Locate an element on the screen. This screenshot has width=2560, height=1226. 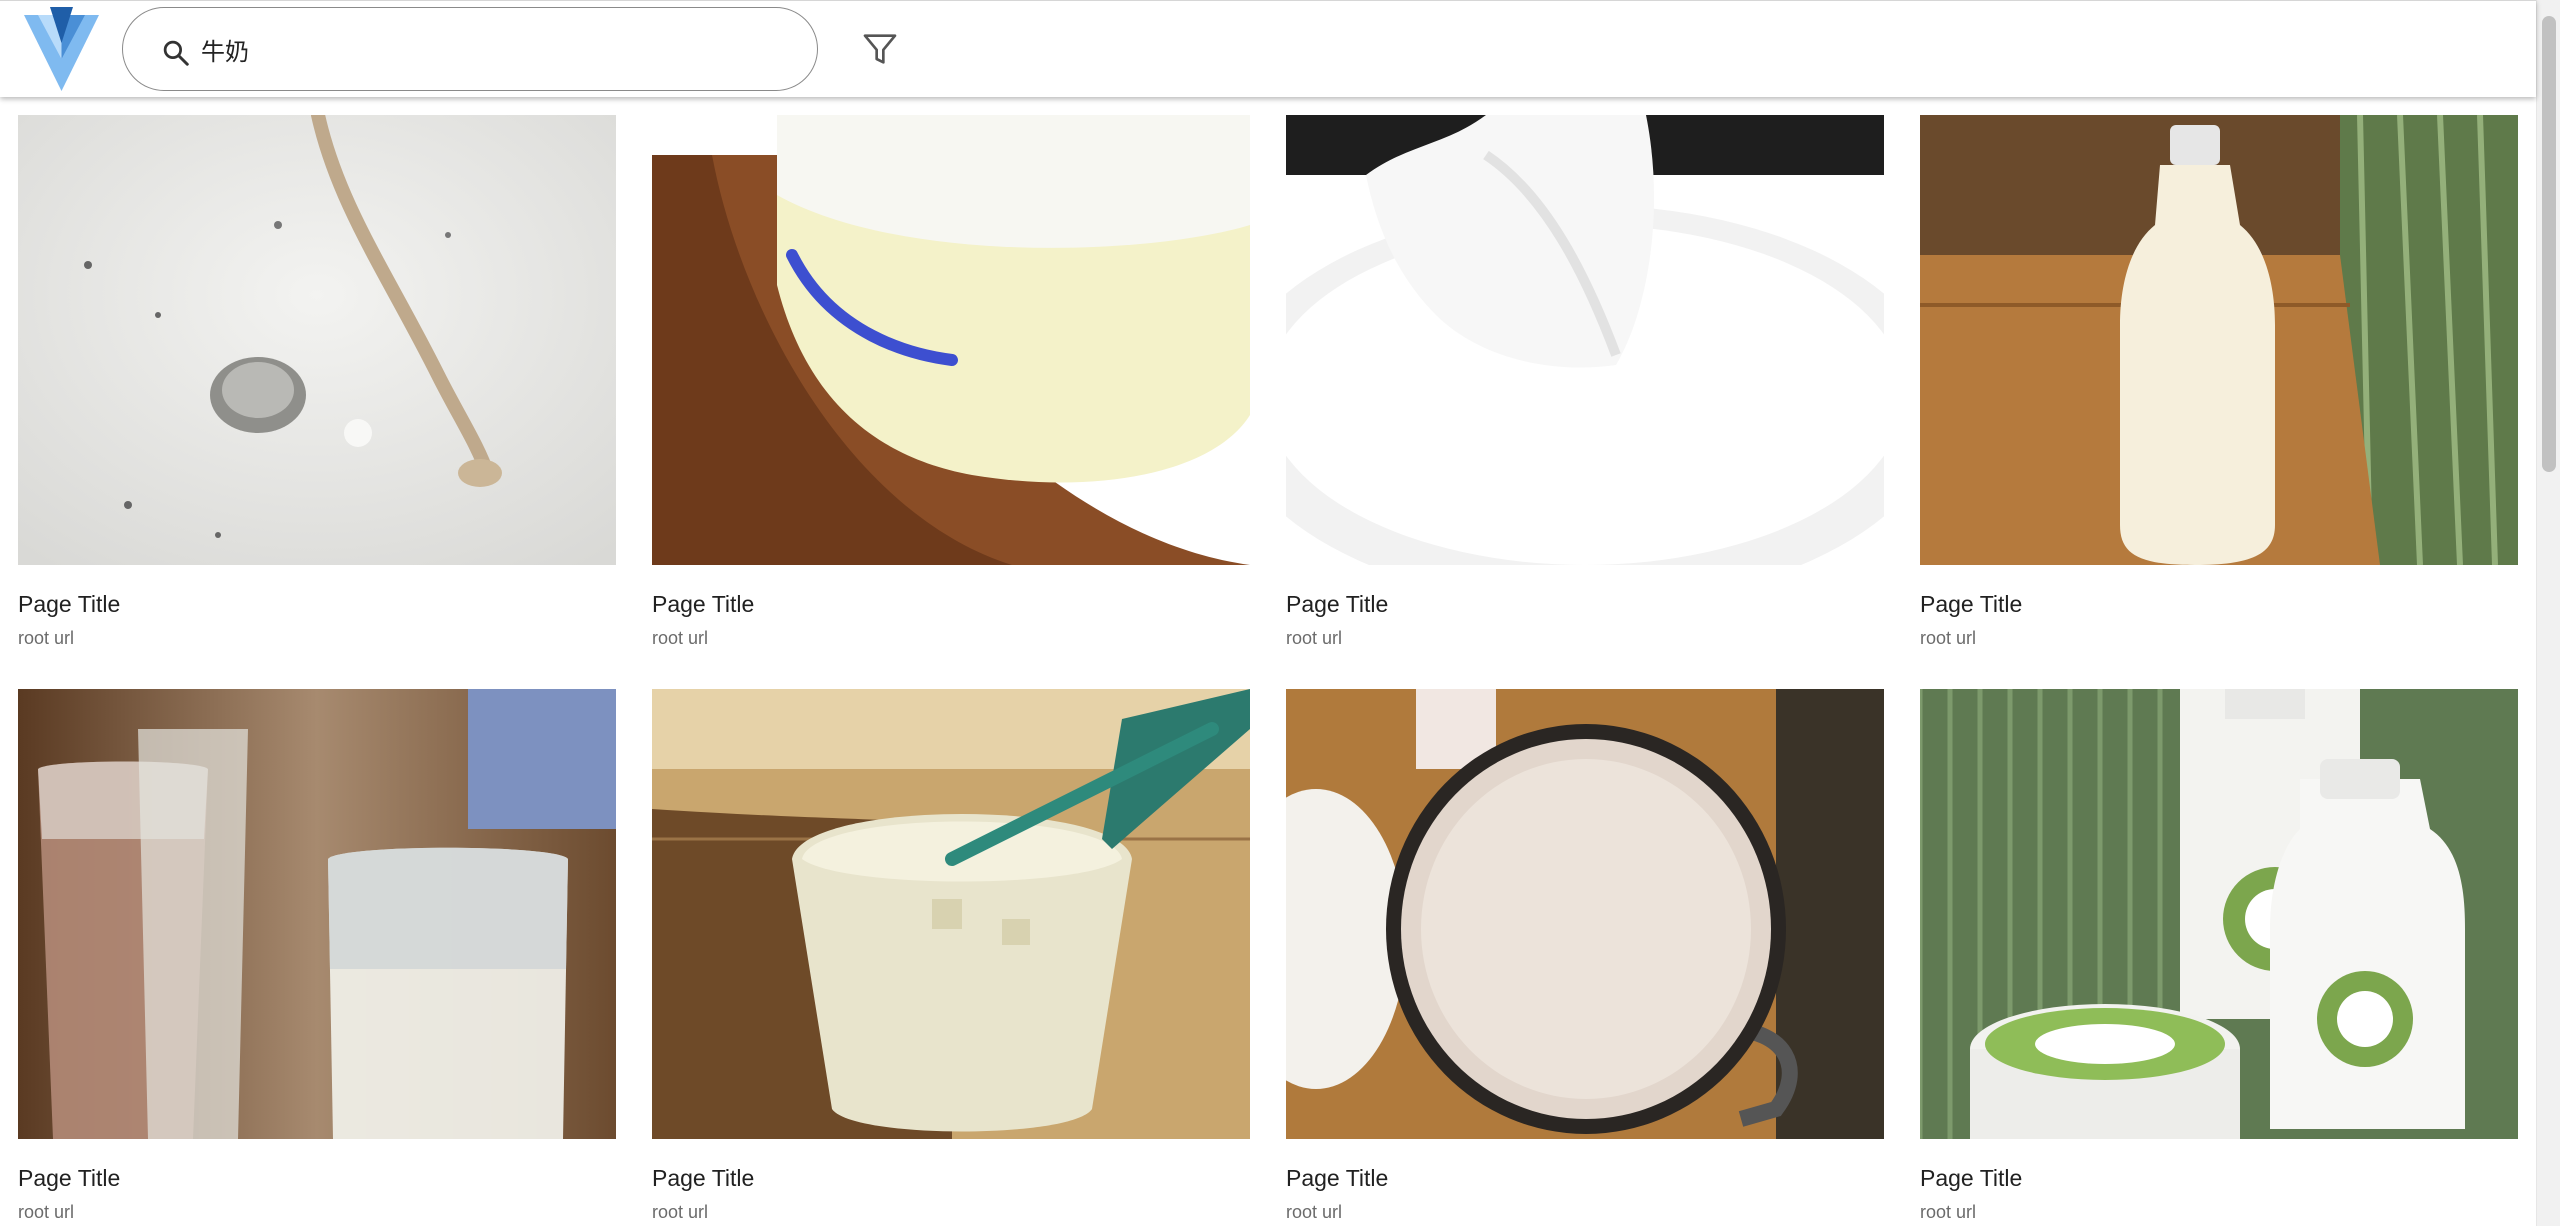
filter-icon is located at coordinates (880, 49).